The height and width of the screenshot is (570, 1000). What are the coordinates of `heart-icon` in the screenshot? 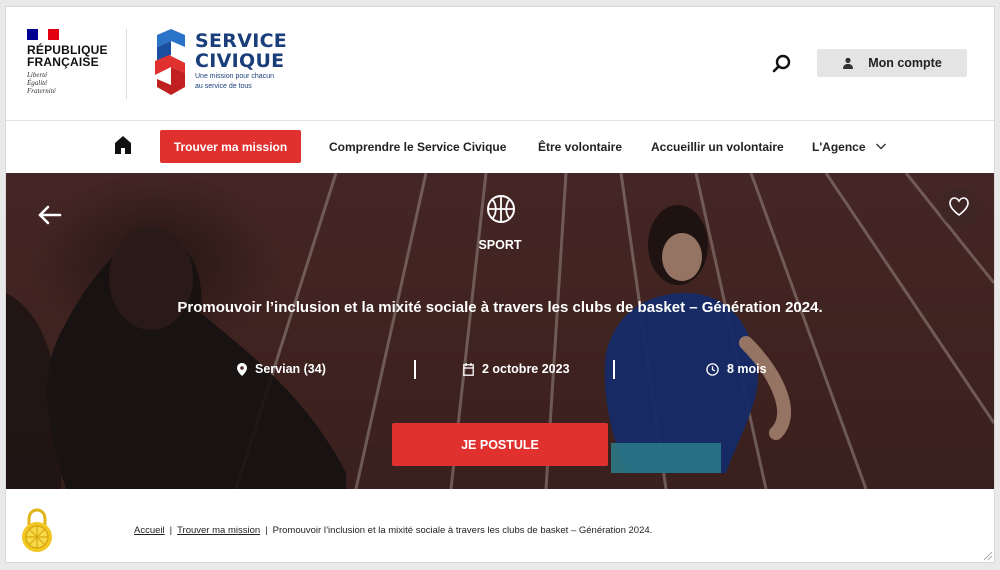 It's located at (959, 207).